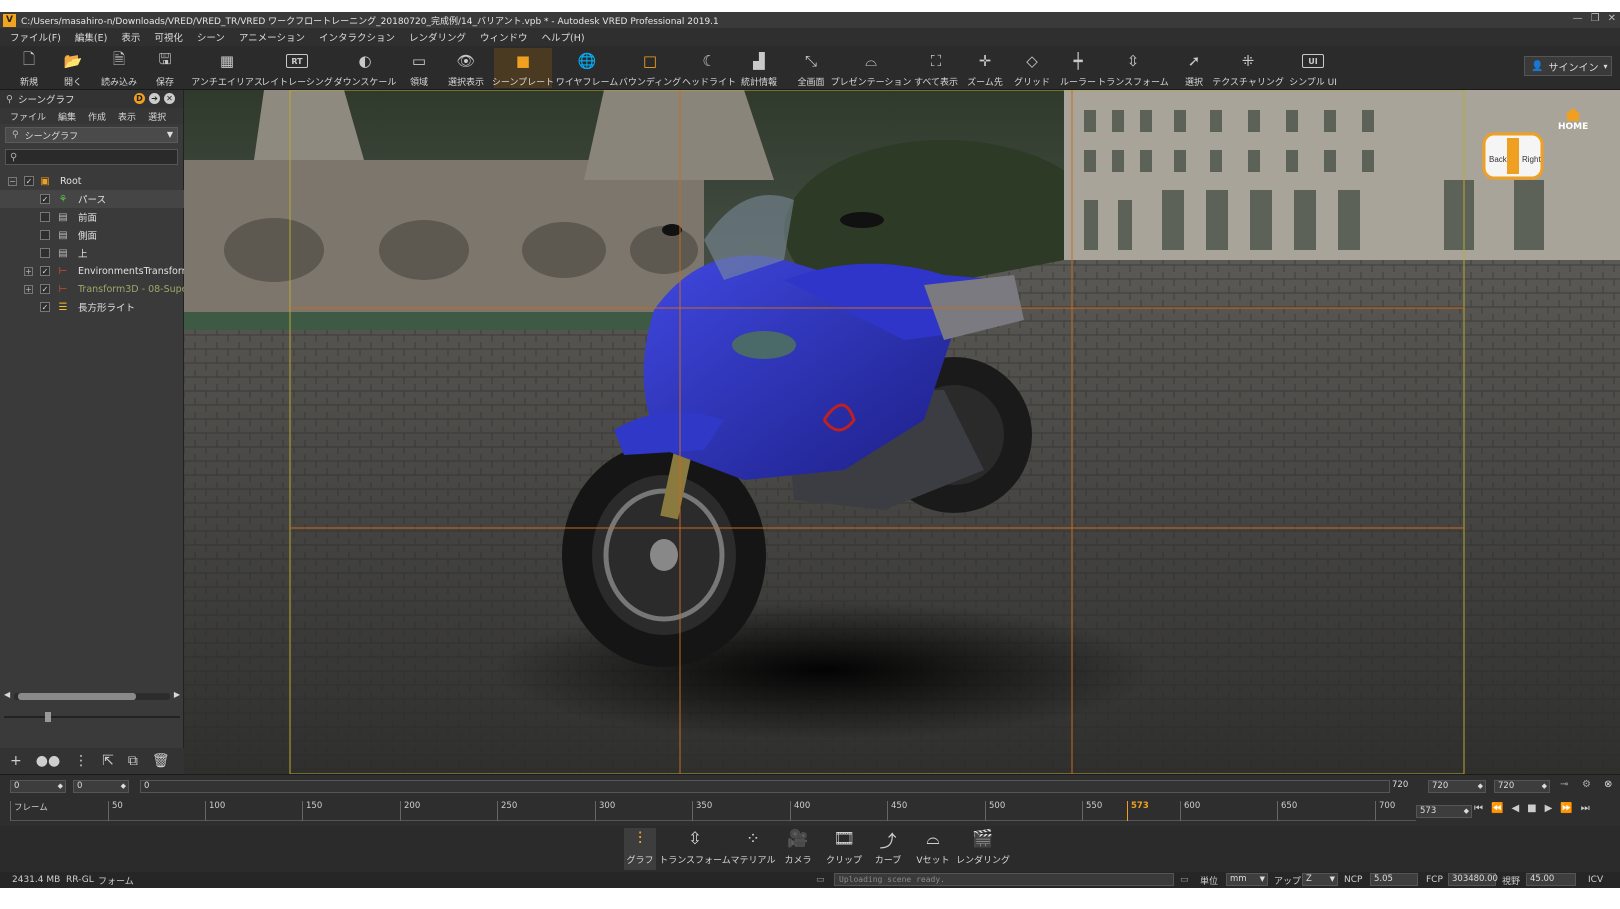 This screenshot has width=1620, height=909. Describe the element at coordinates (77, 696) in the screenshot. I see `scroll-thumb` at that location.